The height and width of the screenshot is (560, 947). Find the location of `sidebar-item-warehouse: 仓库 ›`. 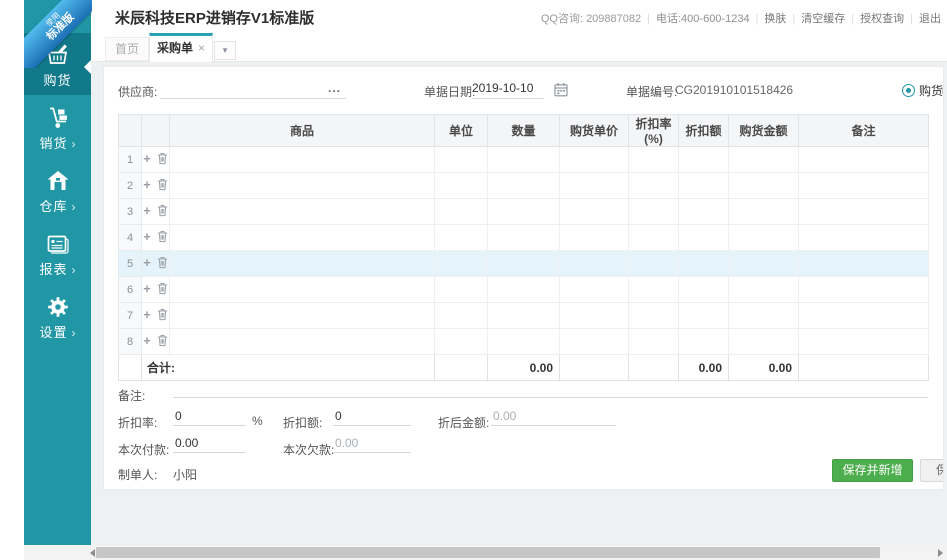

sidebar-item-warehouse: 仓库 › is located at coordinates (57, 190).